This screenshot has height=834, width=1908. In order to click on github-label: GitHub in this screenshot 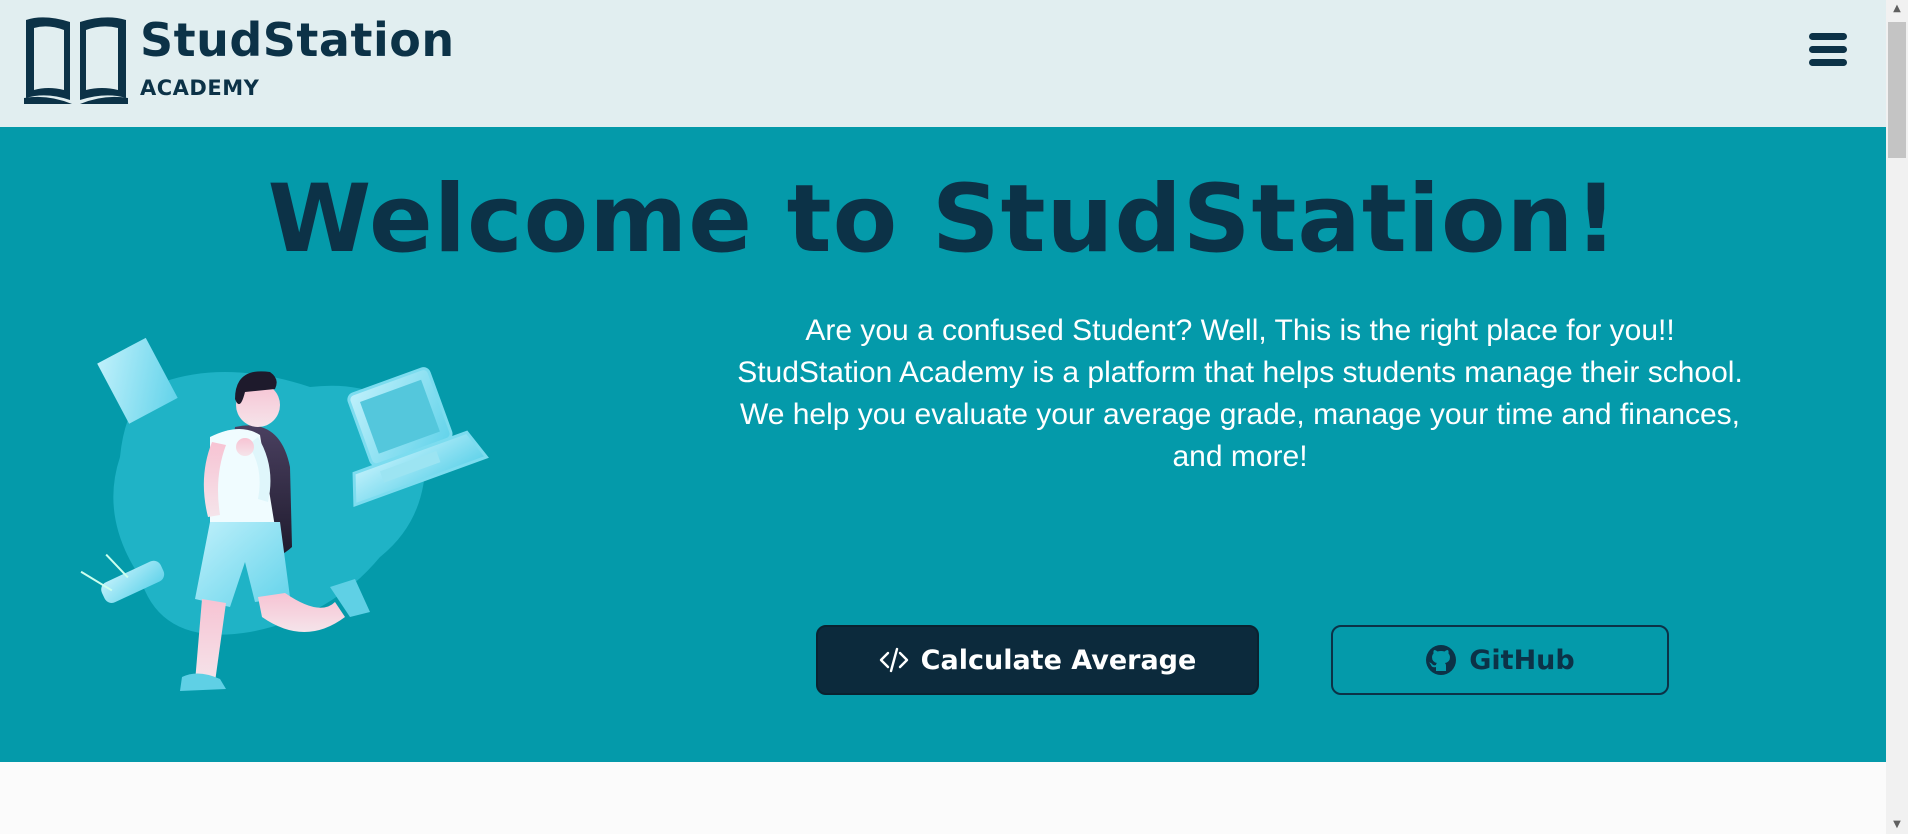, I will do `click(1522, 660)`.